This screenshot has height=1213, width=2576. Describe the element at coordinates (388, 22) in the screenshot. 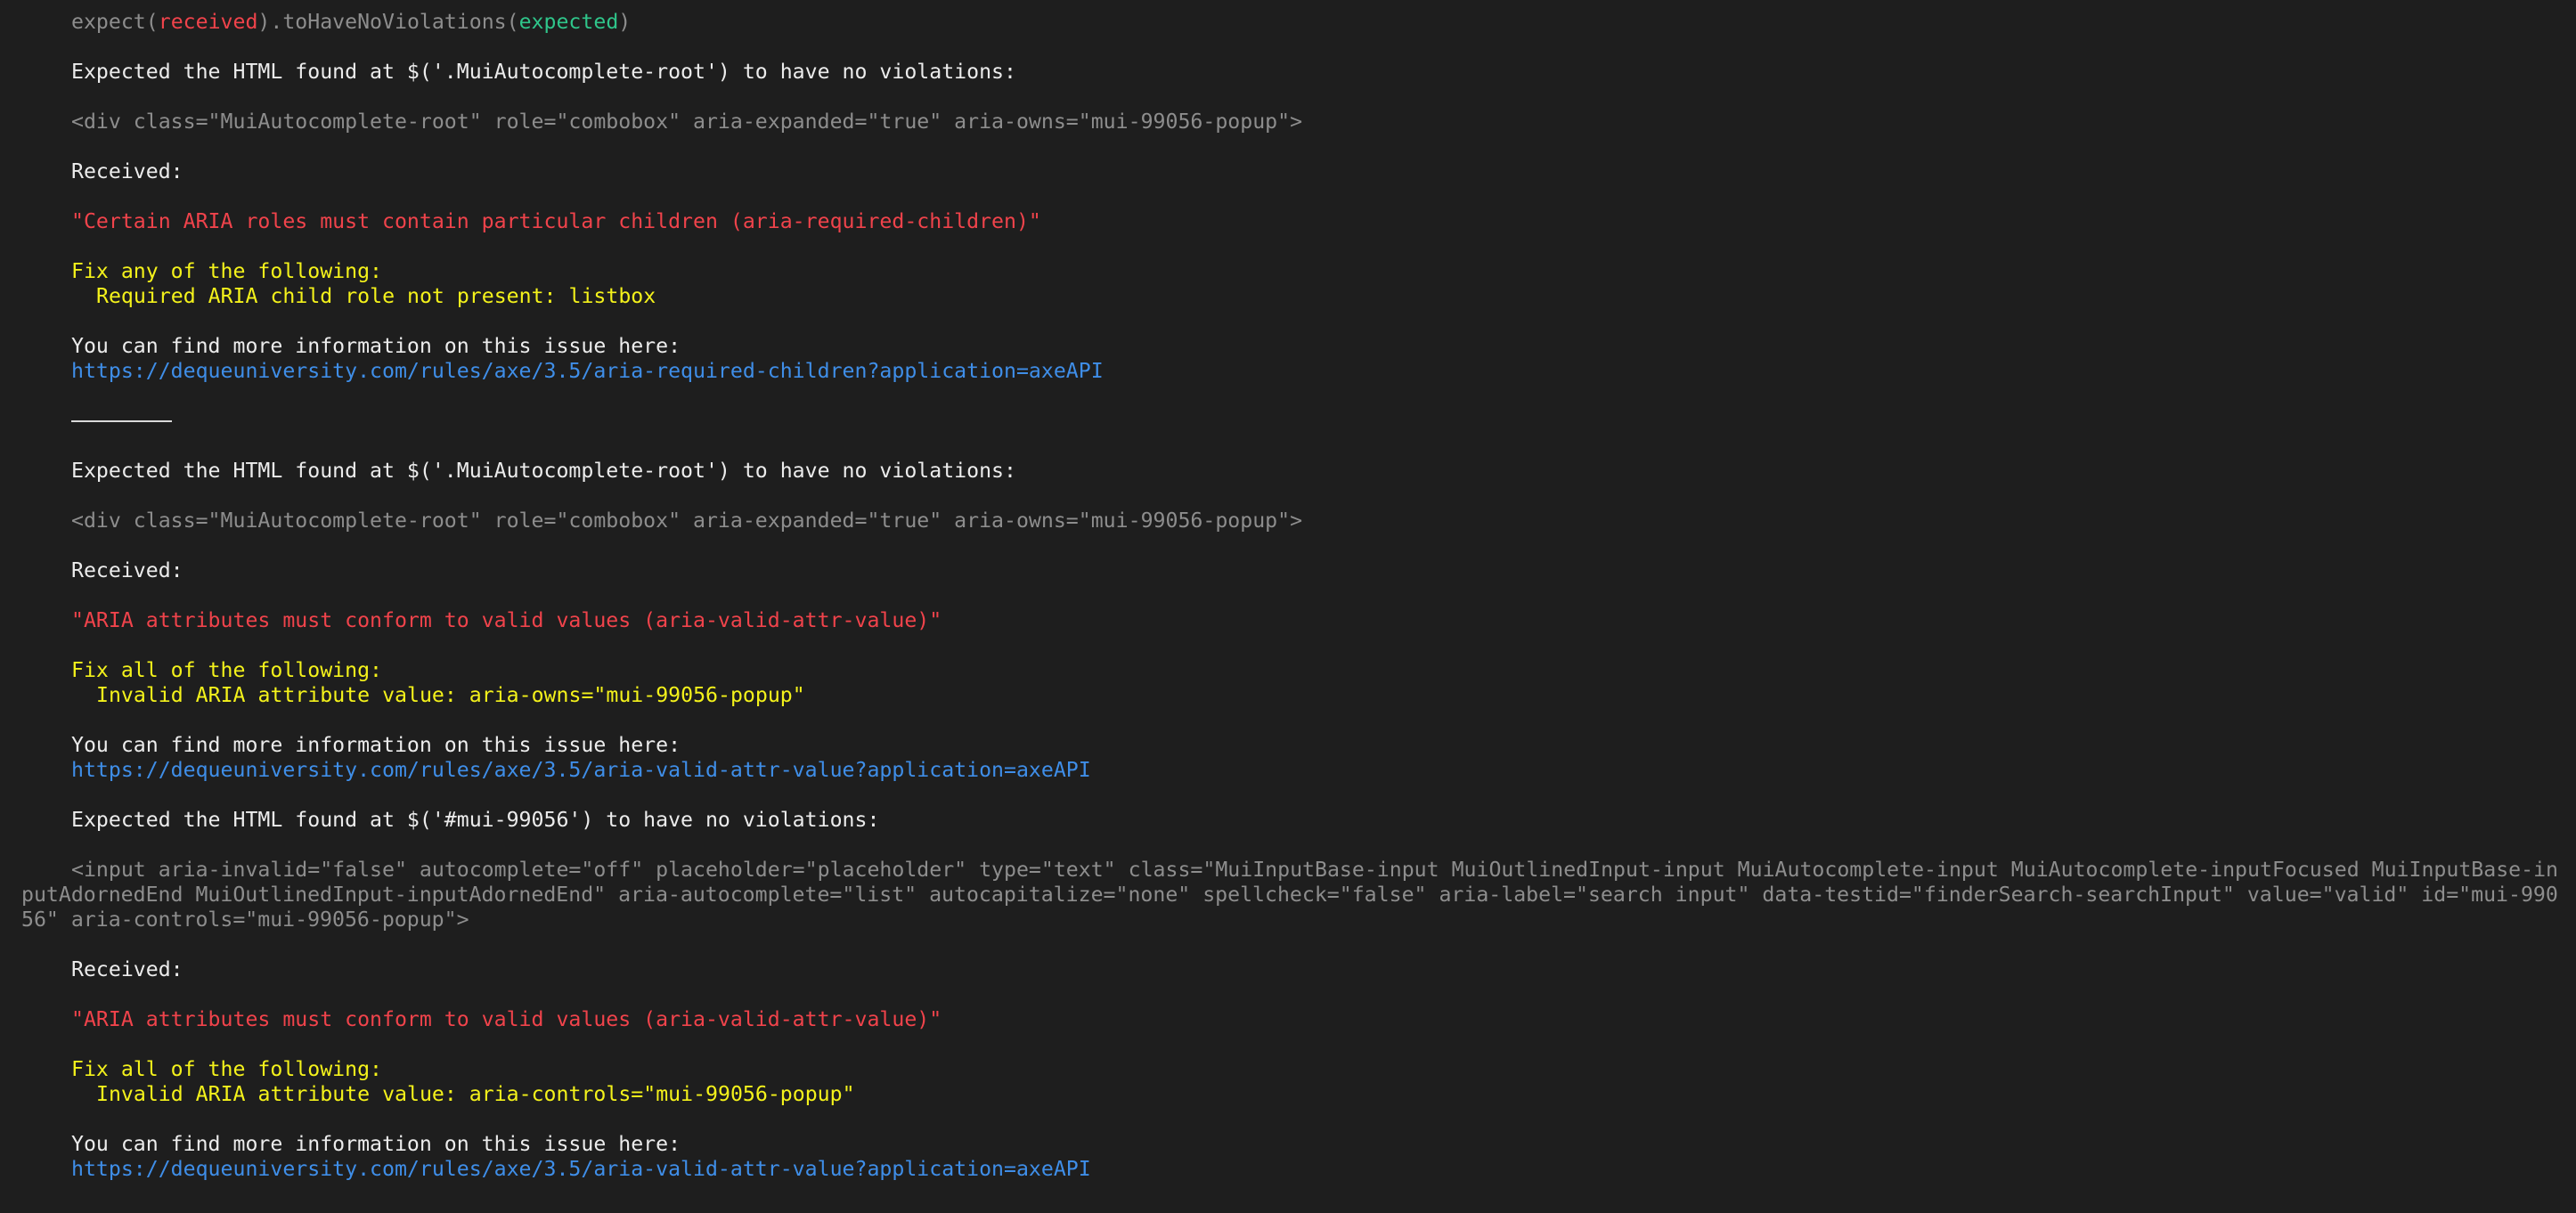

I see `matcher-name: ).toHaveNoViolations(` at that location.